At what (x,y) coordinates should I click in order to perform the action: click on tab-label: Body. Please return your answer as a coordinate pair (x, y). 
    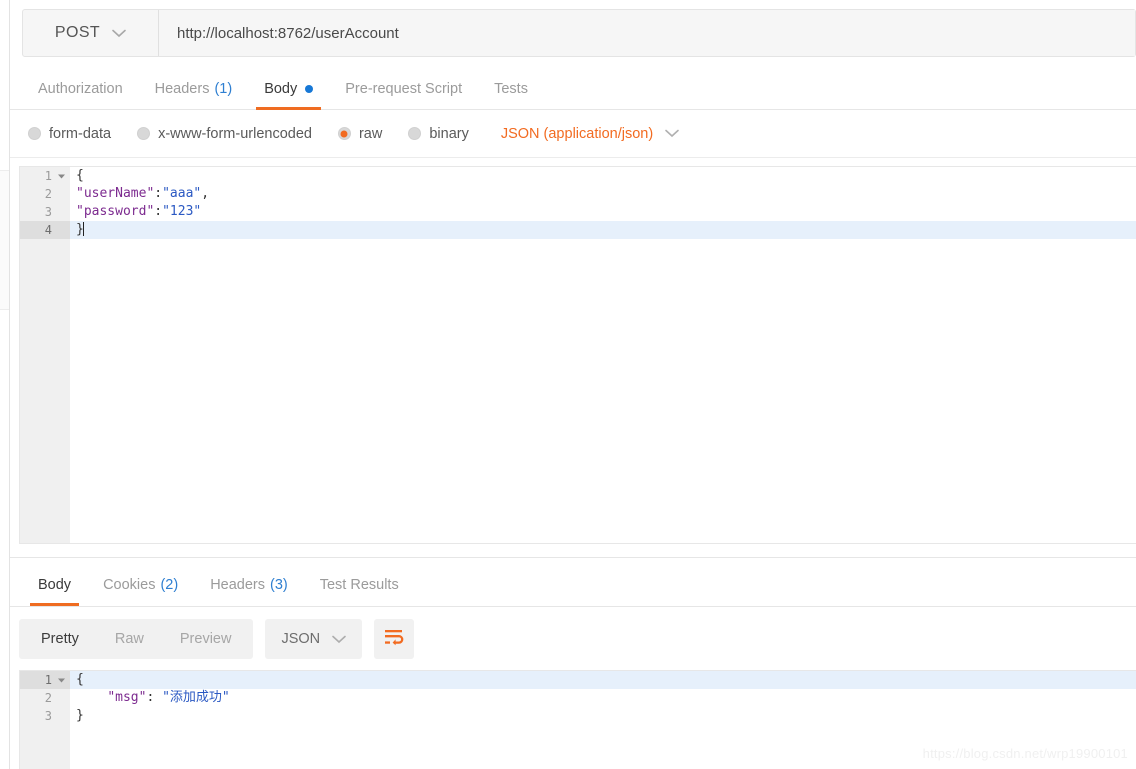
    Looking at the image, I should click on (55, 584).